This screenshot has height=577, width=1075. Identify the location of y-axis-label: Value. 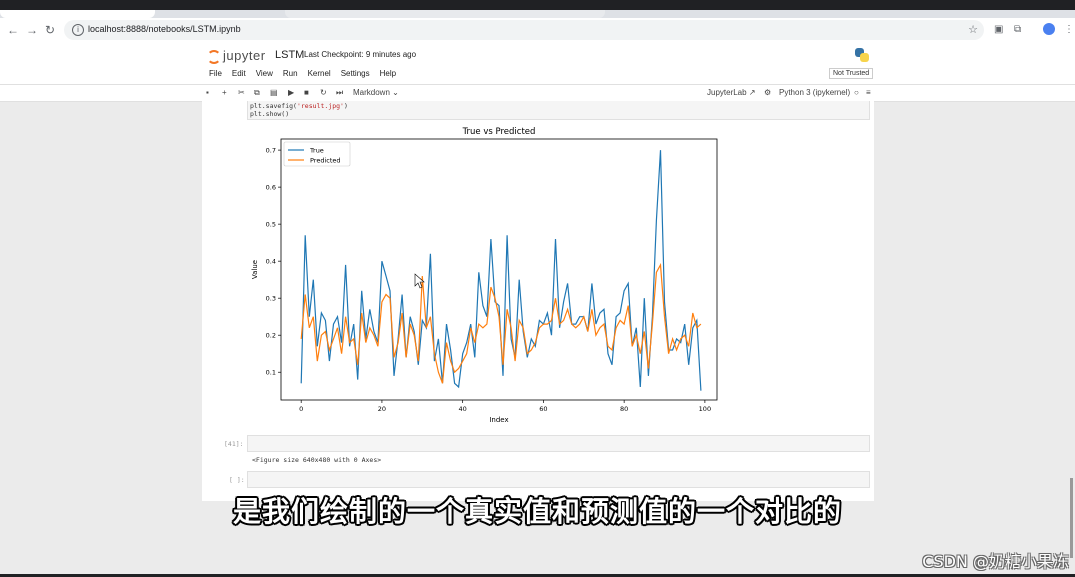
(255, 269).